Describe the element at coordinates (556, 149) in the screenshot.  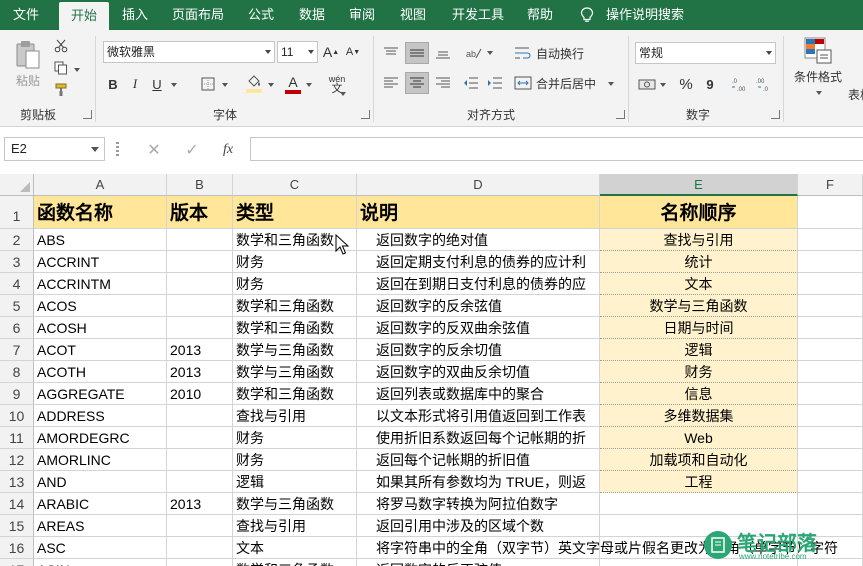
I see `formula-input` at that location.